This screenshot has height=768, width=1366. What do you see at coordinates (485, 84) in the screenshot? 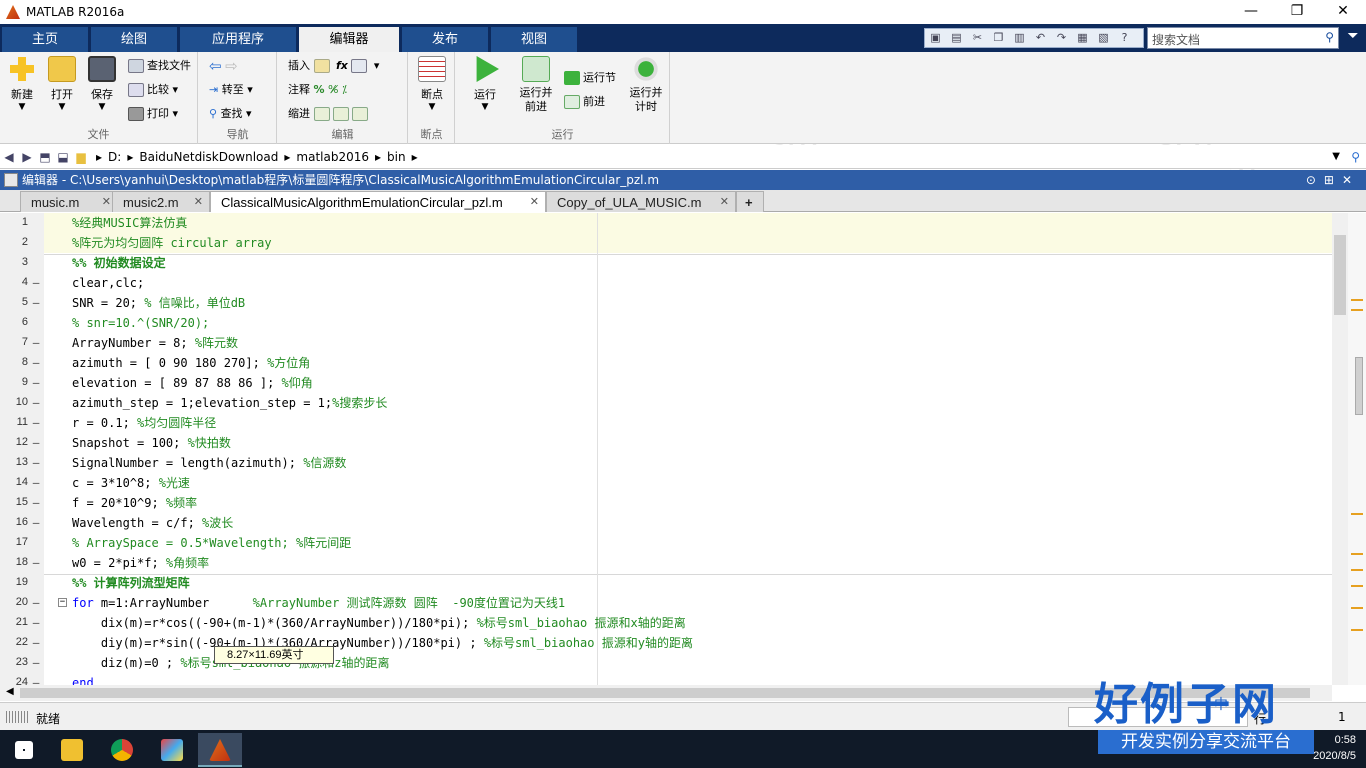
I see `run-button: 运行 ▼` at bounding box center [485, 84].